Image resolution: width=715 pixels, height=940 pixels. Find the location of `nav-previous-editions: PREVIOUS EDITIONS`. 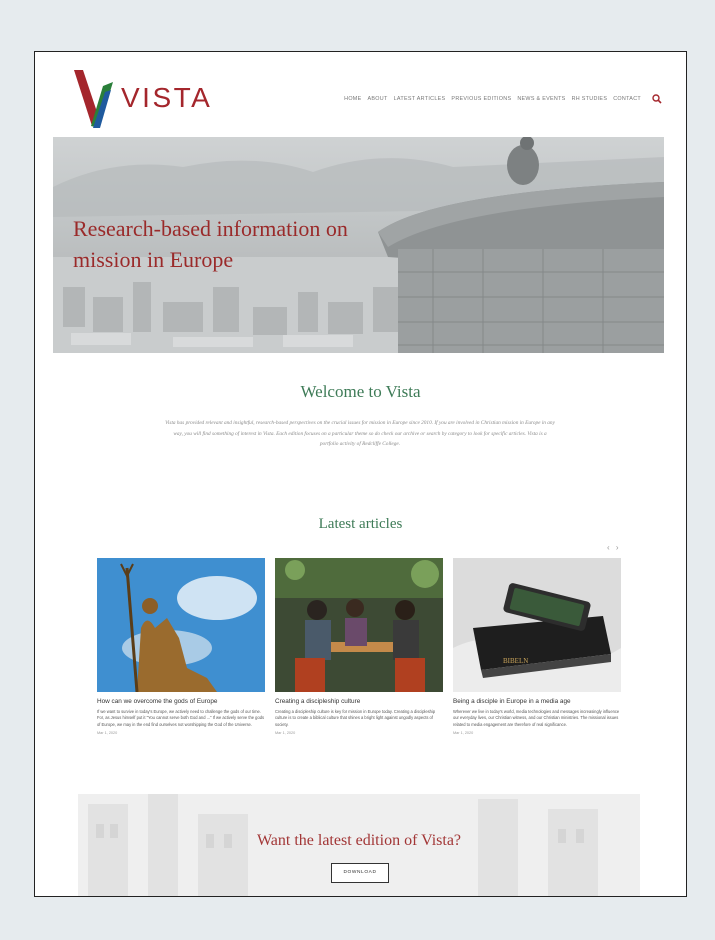

nav-previous-editions: PREVIOUS EDITIONS is located at coordinates (481, 99).